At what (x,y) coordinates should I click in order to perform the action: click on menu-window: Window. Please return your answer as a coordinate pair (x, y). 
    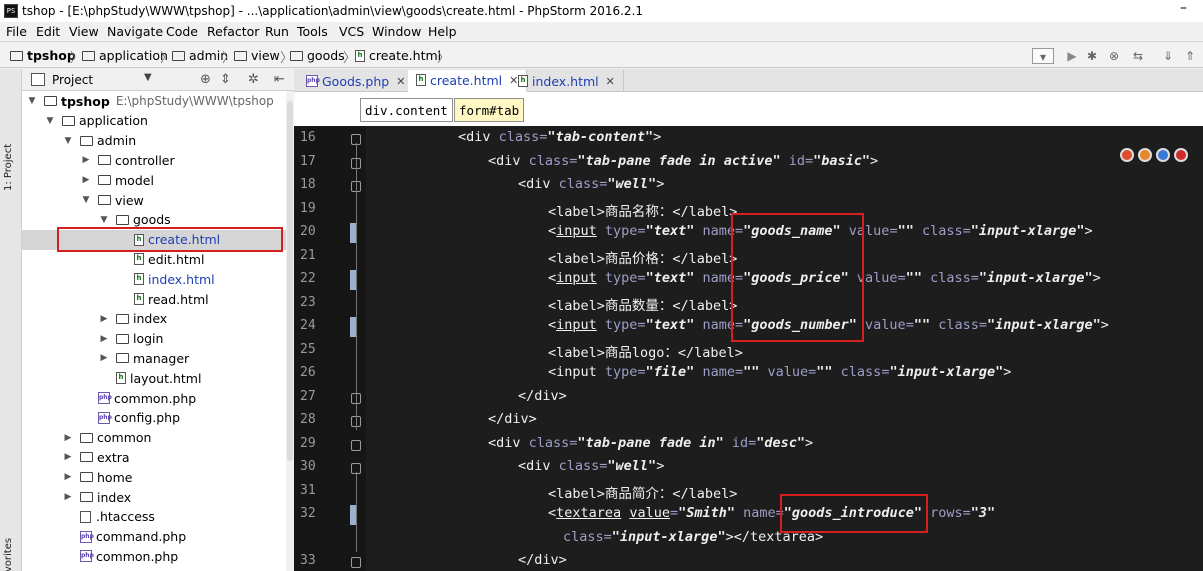
    Looking at the image, I should click on (396, 31).